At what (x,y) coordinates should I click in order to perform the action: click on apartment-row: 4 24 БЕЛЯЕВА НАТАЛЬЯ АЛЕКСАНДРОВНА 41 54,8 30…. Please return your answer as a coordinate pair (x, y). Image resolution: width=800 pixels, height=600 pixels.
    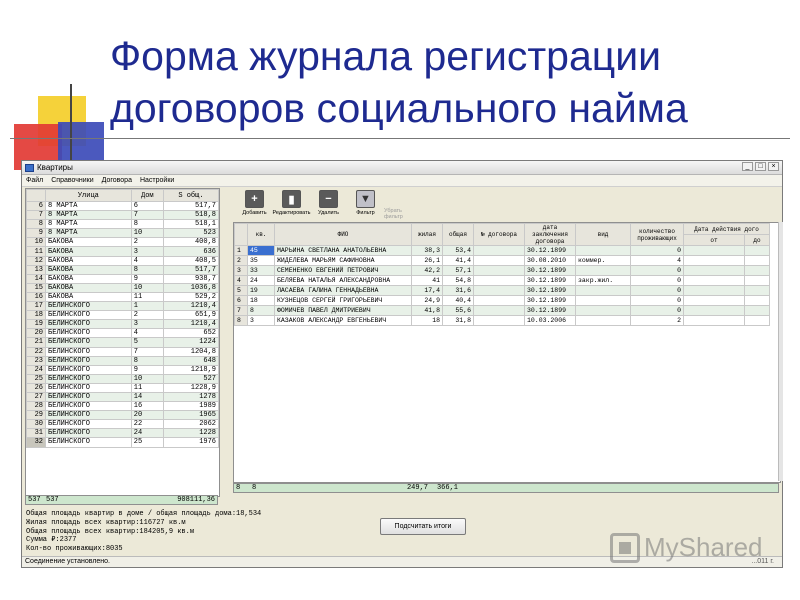
    Looking at the image, I should click on (502, 280).